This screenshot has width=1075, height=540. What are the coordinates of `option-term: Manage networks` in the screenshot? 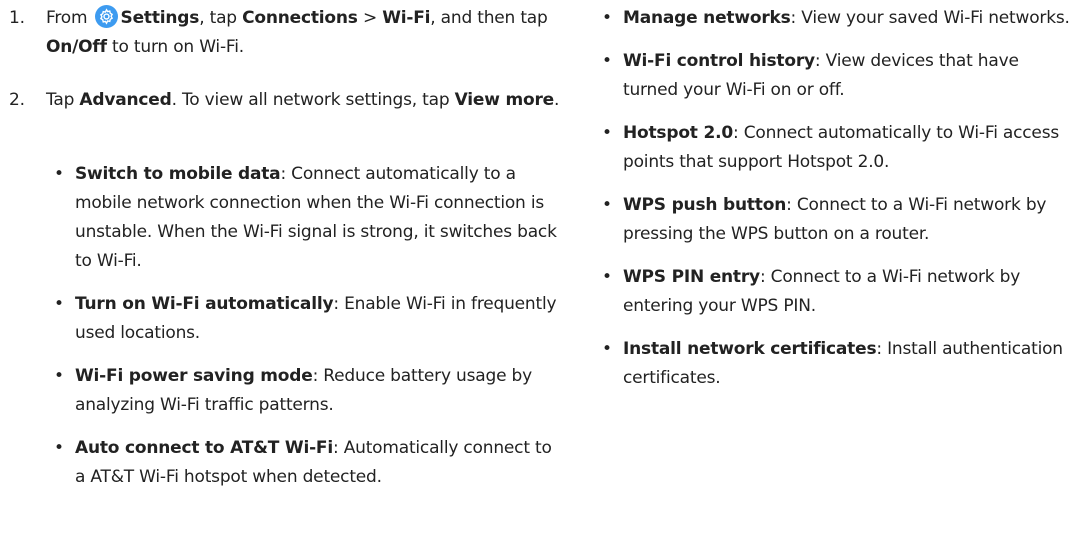 It's located at (707, 18).